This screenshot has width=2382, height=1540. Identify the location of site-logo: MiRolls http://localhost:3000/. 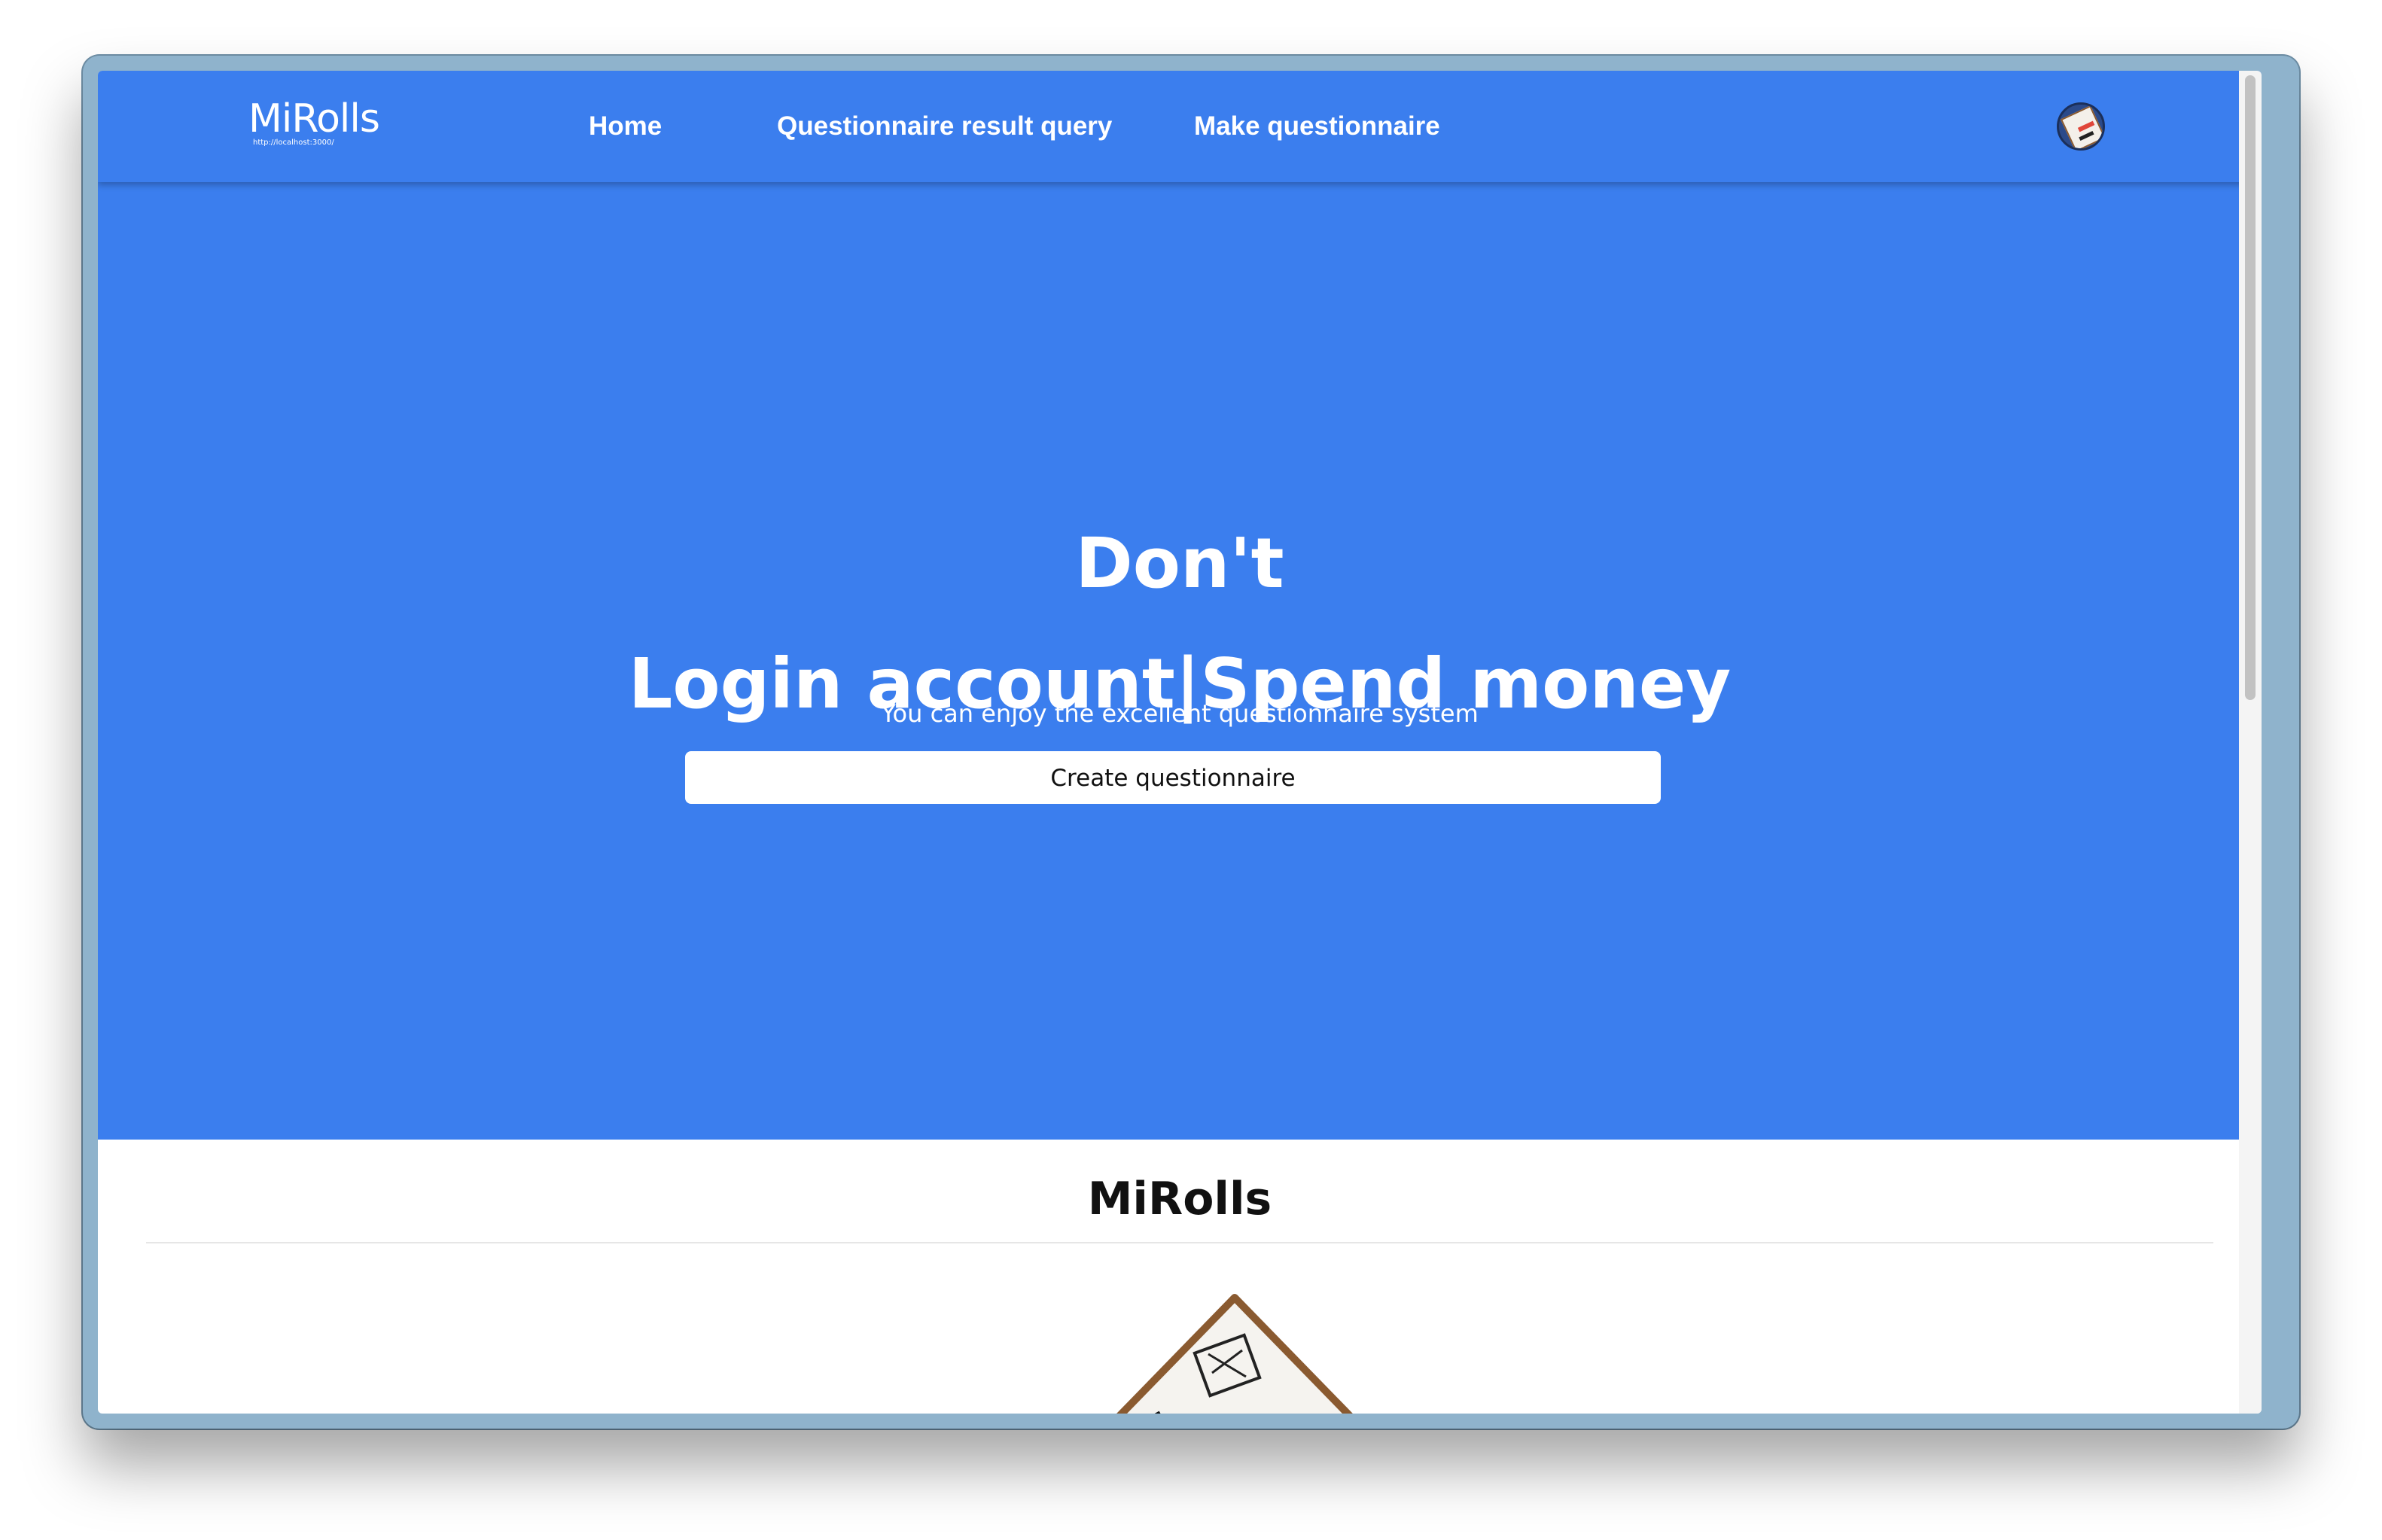
(314, 121).